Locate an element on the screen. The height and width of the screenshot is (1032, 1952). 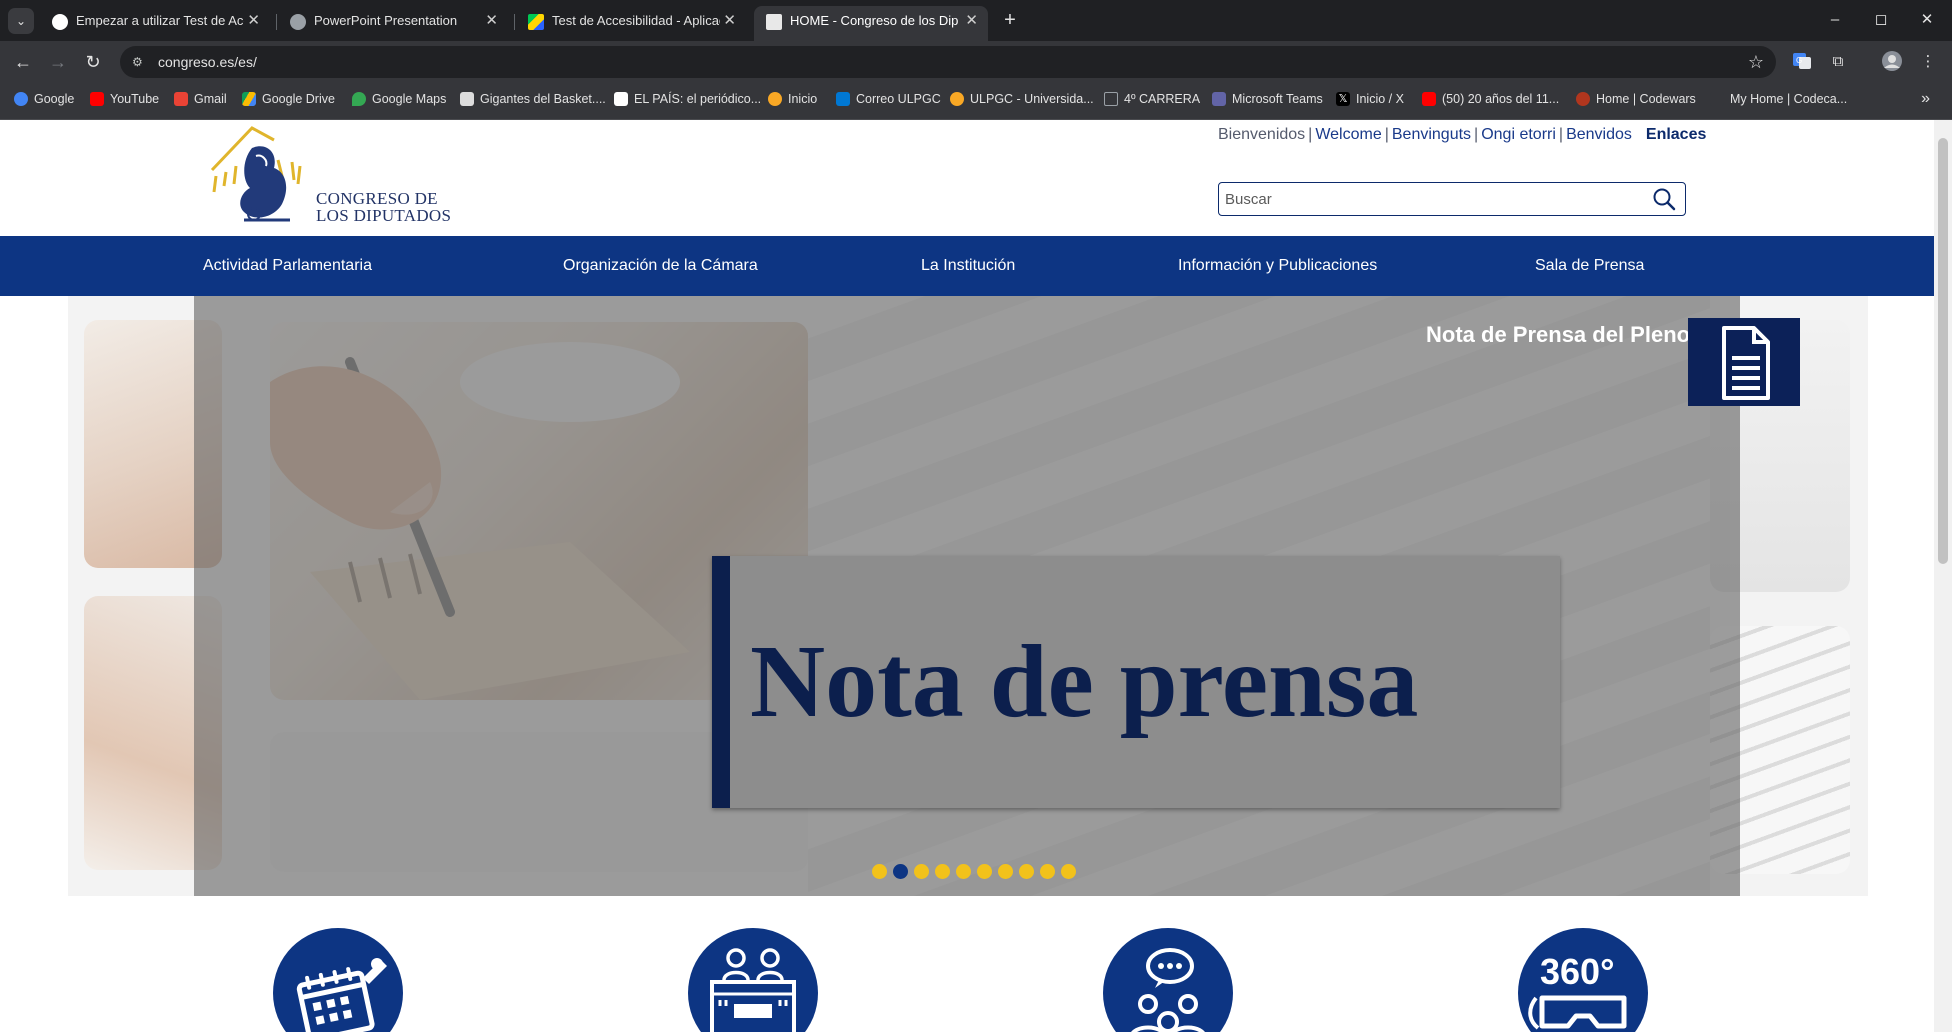
bookmark-item: Google Drive is located at coordinates (287, 99).